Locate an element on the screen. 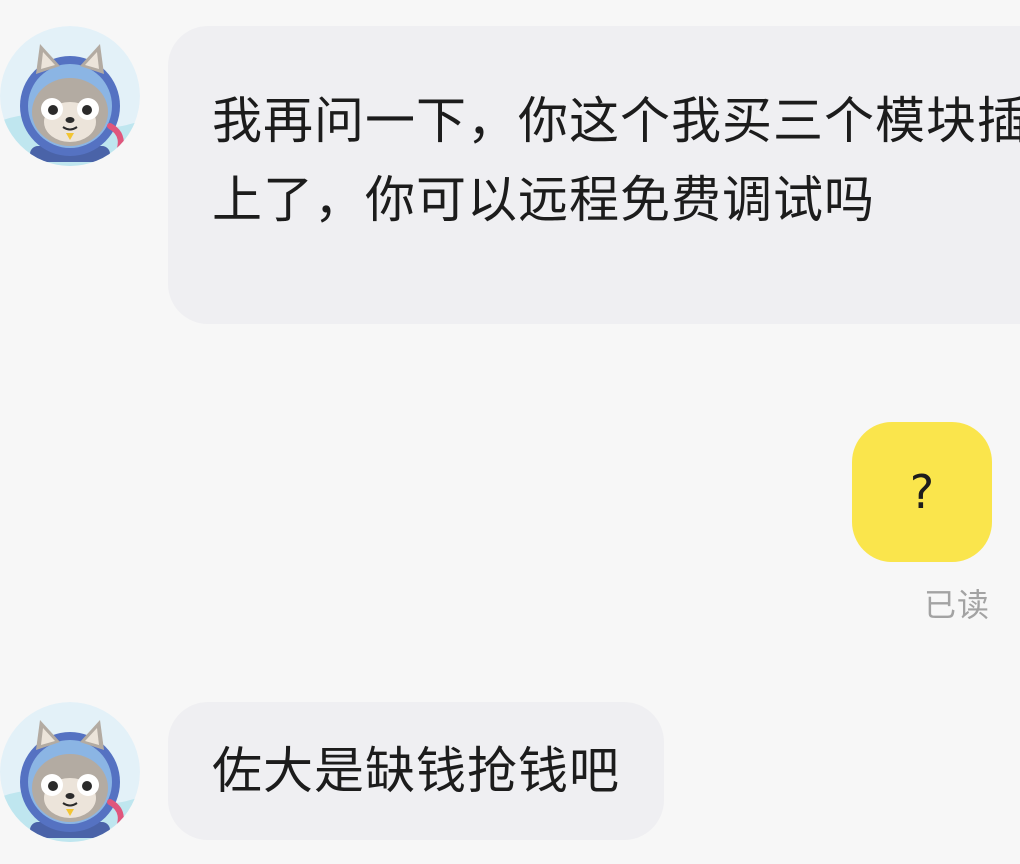  message-text: ? is located at coordinates (922, 492).